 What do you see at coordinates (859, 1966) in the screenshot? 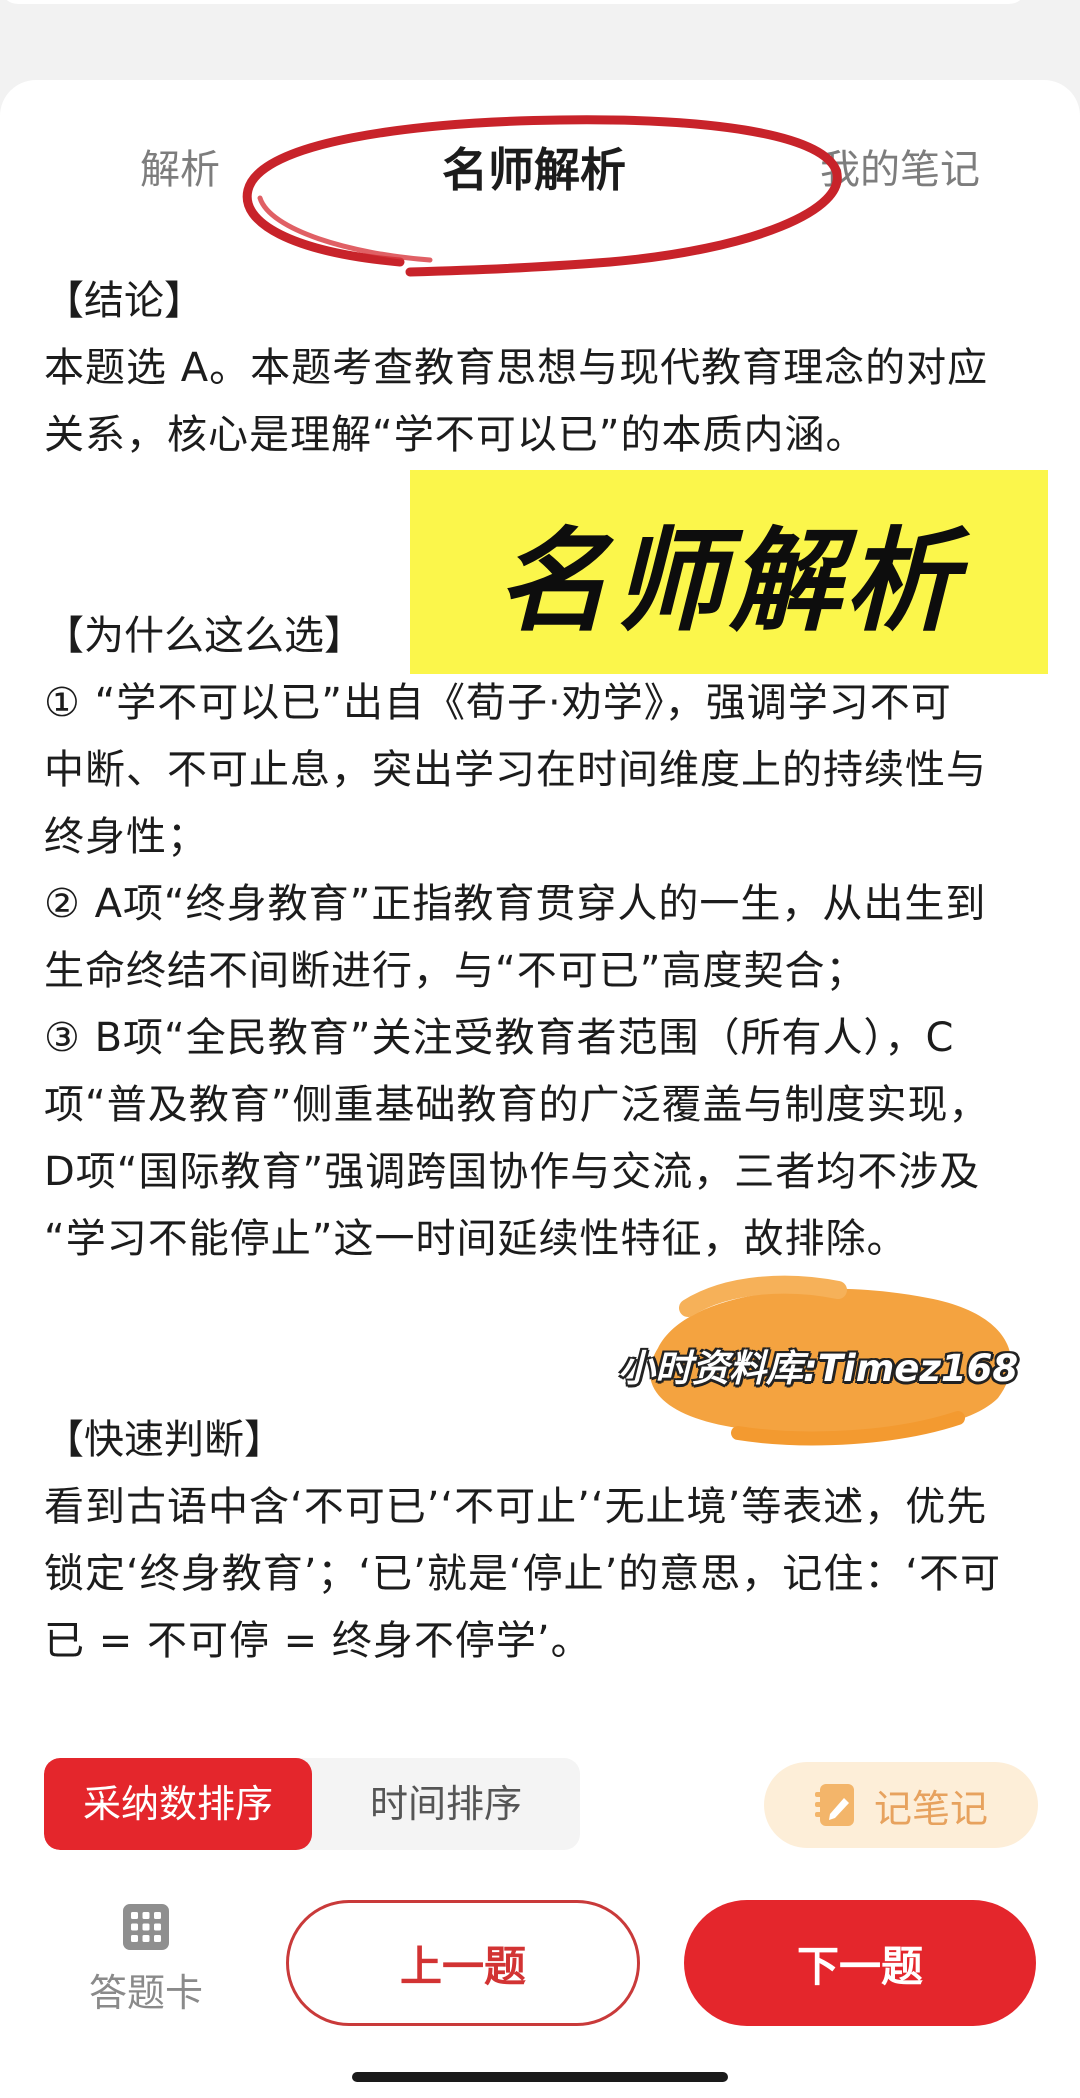
I see `next-question-label: 下一题` at bounding box center [859, 1966].